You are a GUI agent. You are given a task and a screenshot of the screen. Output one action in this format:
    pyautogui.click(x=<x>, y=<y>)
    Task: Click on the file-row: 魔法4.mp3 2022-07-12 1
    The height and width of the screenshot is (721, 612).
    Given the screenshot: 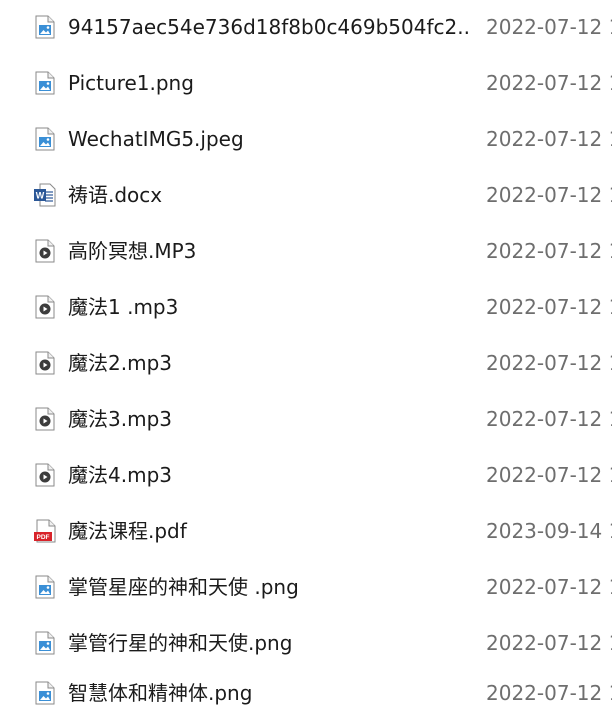 What is the action you would take?
    pyautogui.click(x=306, y=475)
    